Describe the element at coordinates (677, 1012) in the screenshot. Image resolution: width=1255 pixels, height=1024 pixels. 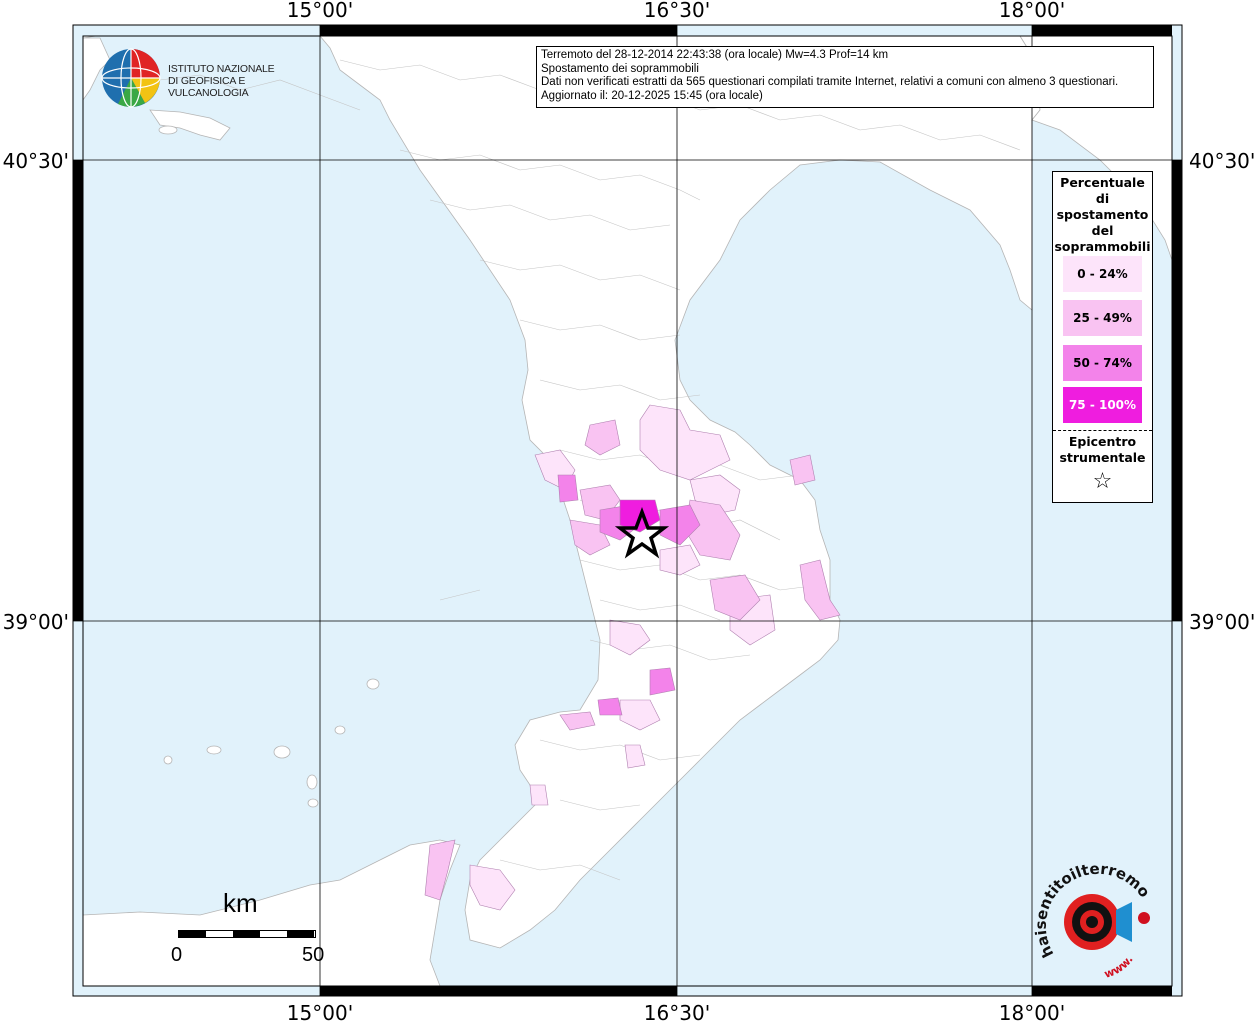
I see `tick-bottom-2: 16°30'` at that location.